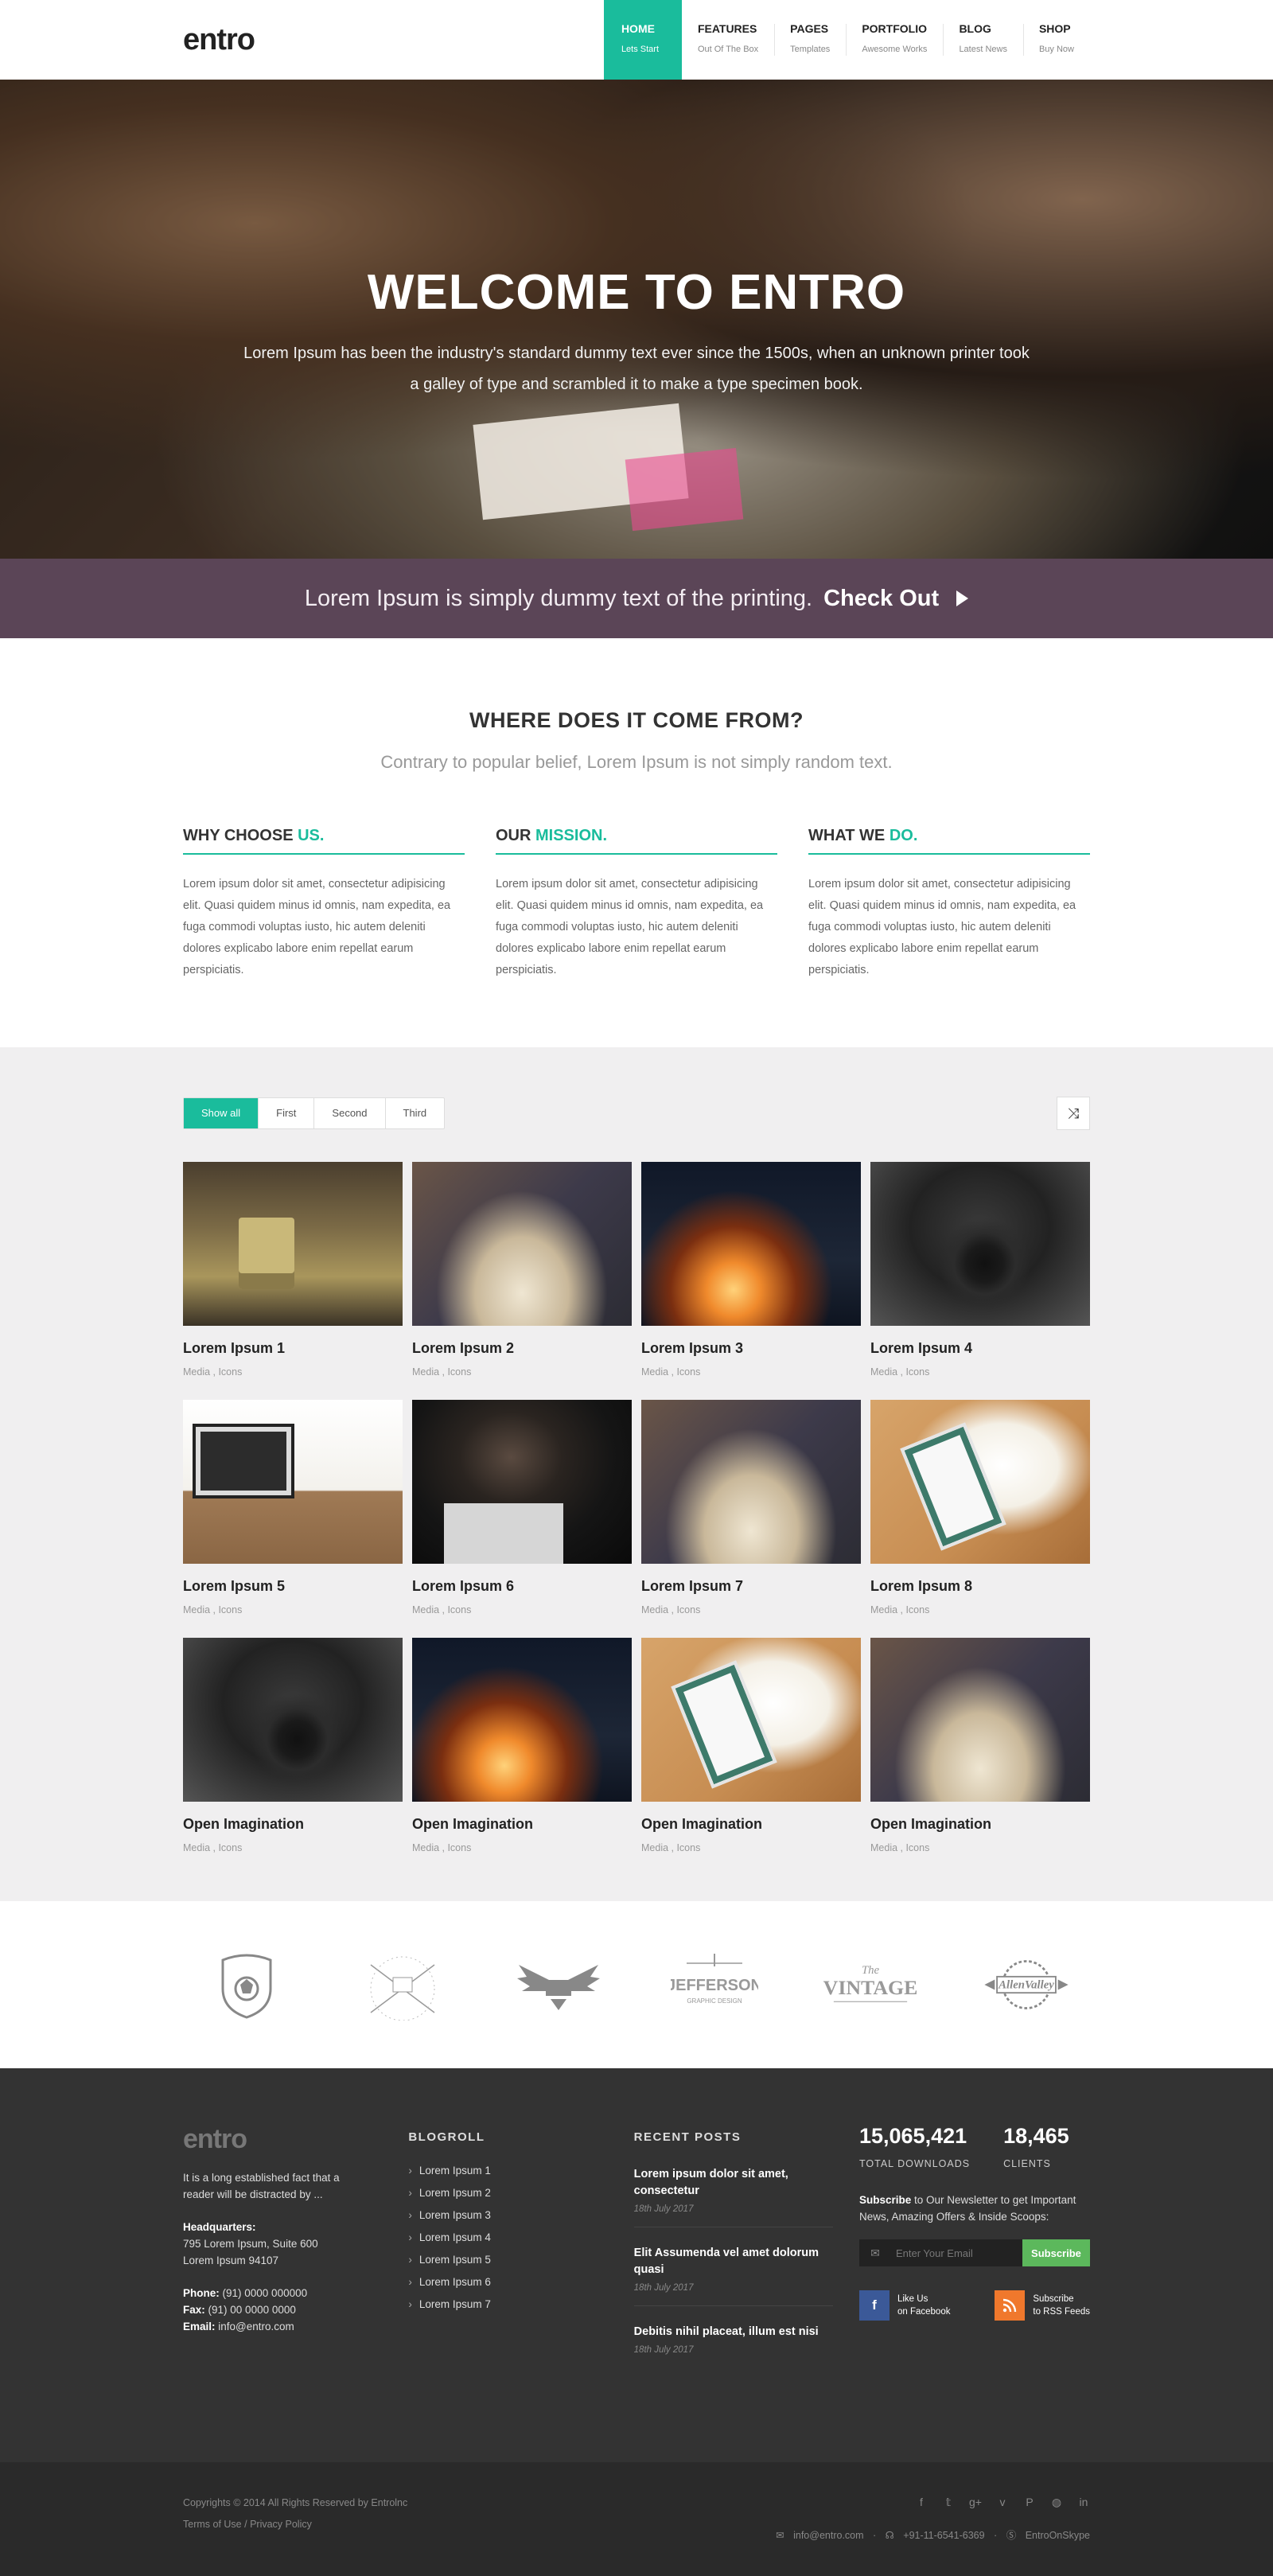  I want to click on portfolio-item: Lorem Ipsum 8 Media , Icons, so click(980, 1519).